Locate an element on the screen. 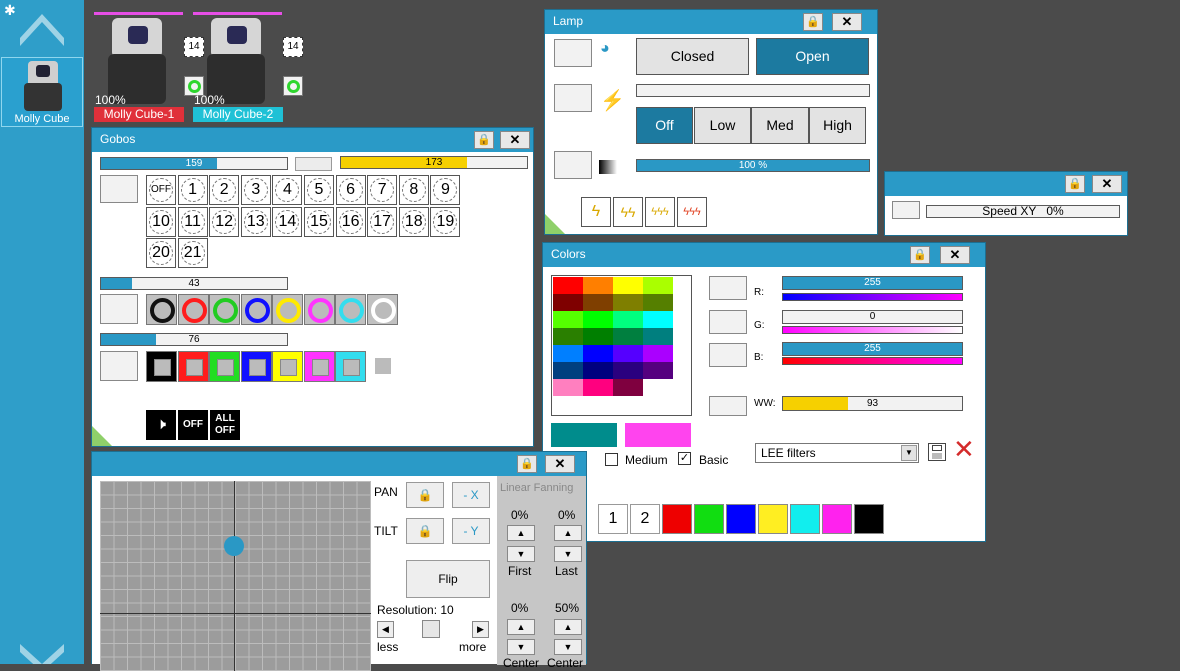 This screenshot has height=671, width=1180. sound-off-button: OFF is located at coordinates (193, 425).